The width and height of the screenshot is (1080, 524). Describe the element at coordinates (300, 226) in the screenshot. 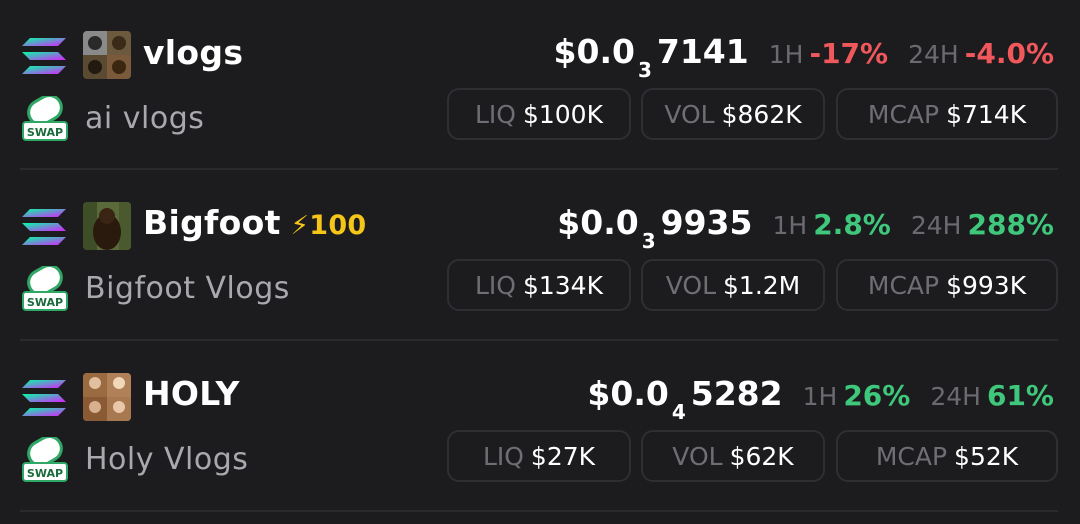

I see `lightning-icon: ⚡` at that location.